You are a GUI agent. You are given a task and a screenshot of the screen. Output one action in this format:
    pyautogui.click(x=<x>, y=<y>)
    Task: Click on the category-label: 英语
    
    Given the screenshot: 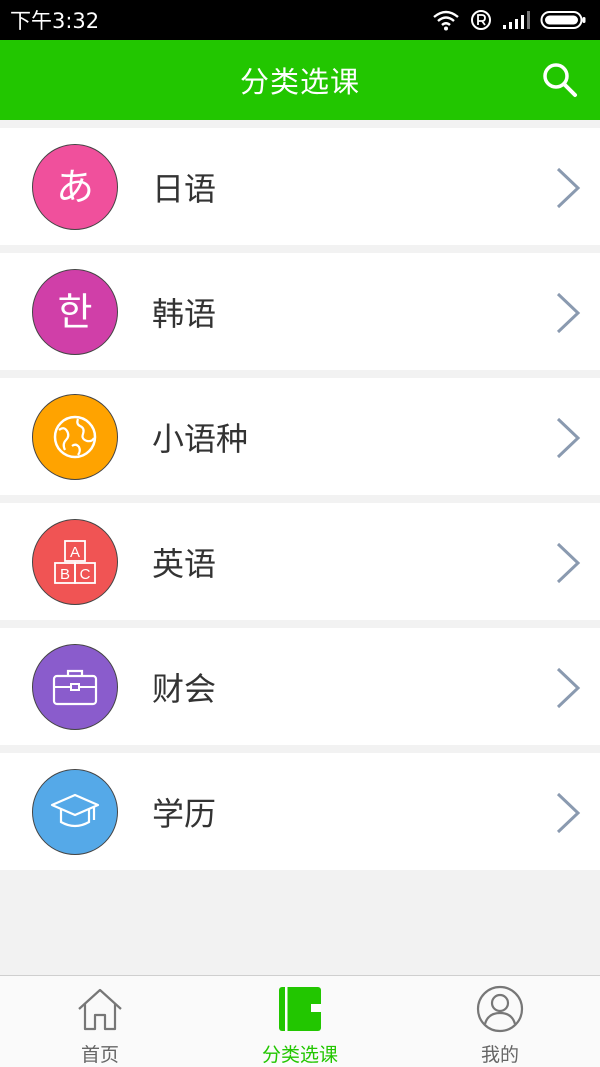 What is the action you would take?
    pyautogui.click(x=184, y=563)
    